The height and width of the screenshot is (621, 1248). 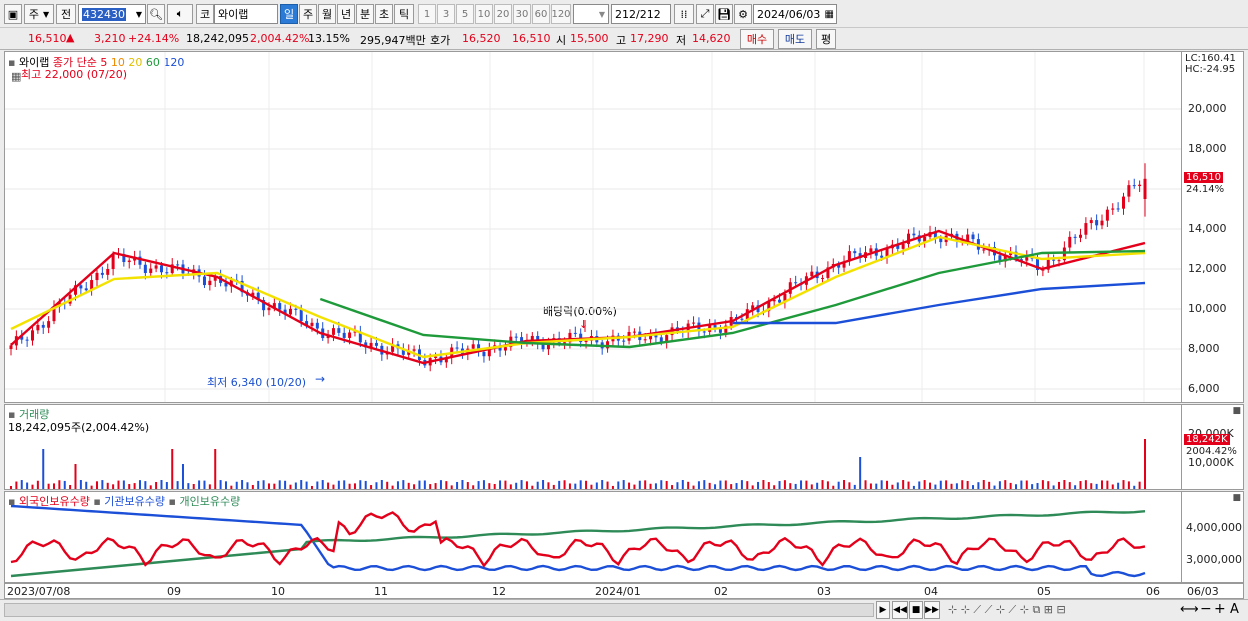 I want to click on eval-button: 평, so click(x=826, y=39).